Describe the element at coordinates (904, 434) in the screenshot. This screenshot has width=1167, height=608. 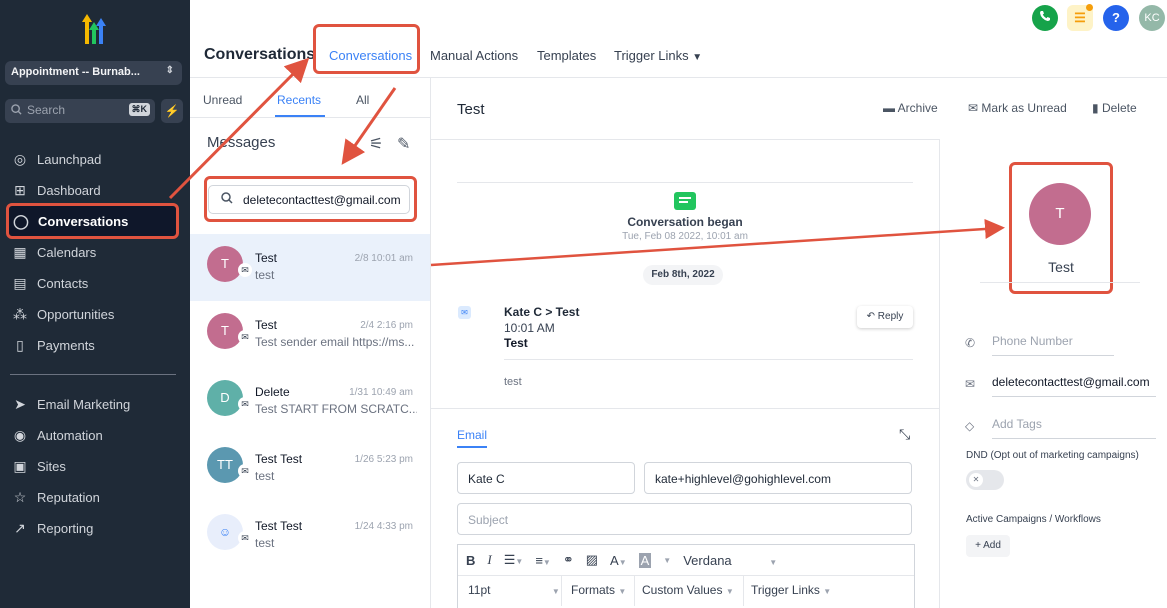
I see `collapse-icon: ⤡` at that location.